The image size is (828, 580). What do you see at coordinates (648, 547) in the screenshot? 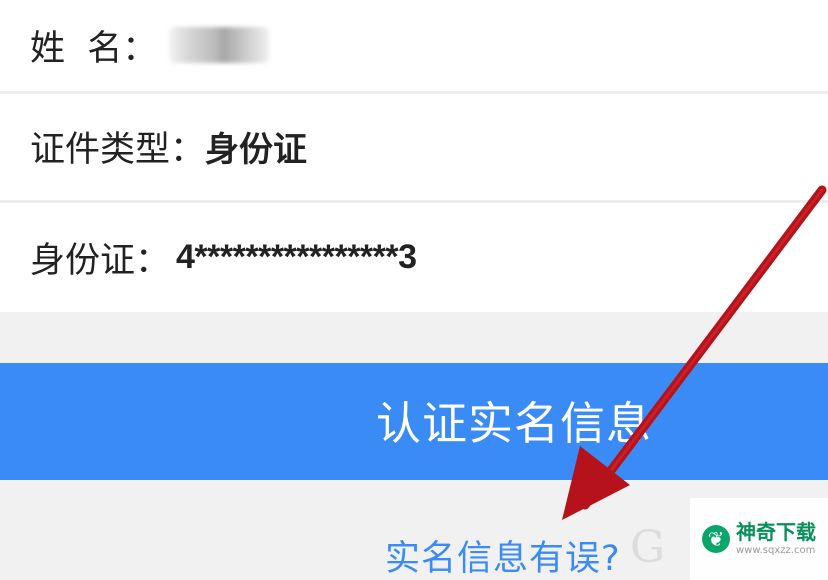
I see `faint-watermark-glyph: G` at bounding box center [648, 547].